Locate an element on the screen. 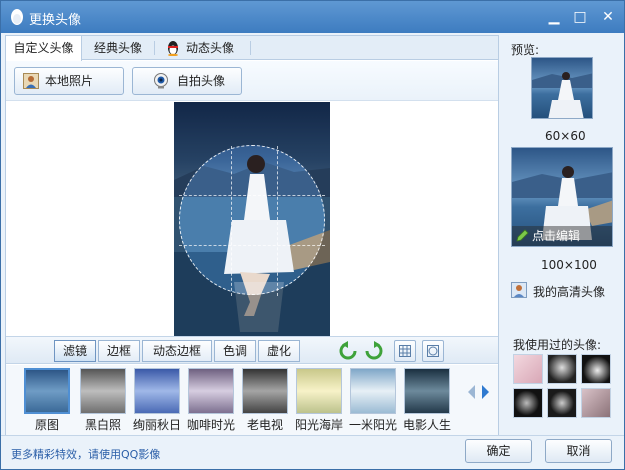 This screenshot has height=470, width=625. filter-thumb-movie is located at coordinates (427, 391).